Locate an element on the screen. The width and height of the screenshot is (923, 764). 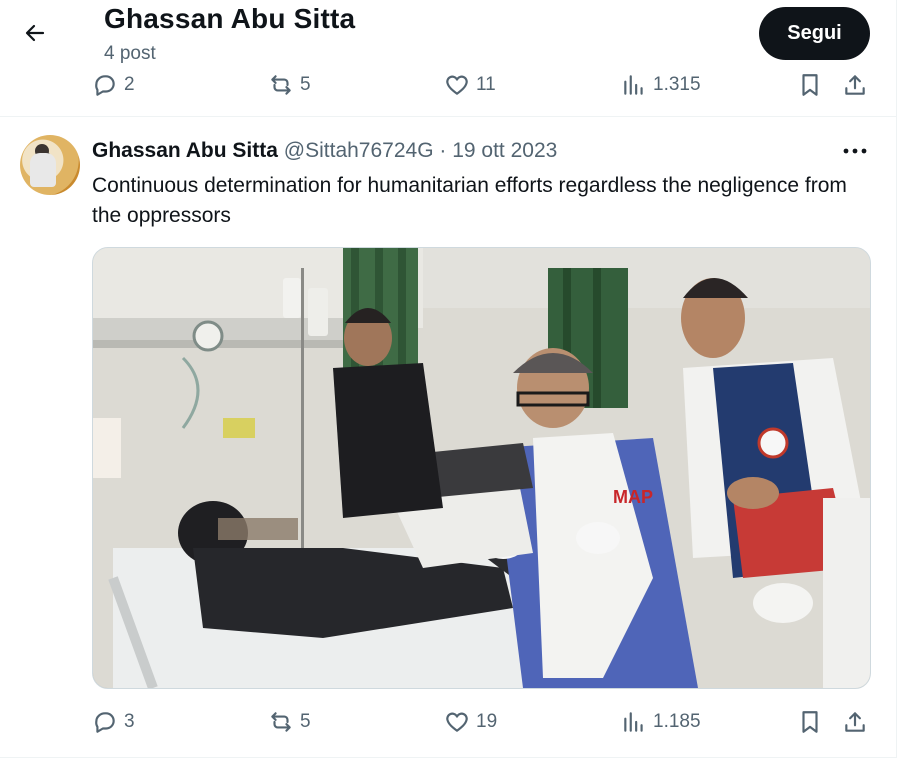
author-handle: @Sittah76724G is located at coordinates (359, 150).